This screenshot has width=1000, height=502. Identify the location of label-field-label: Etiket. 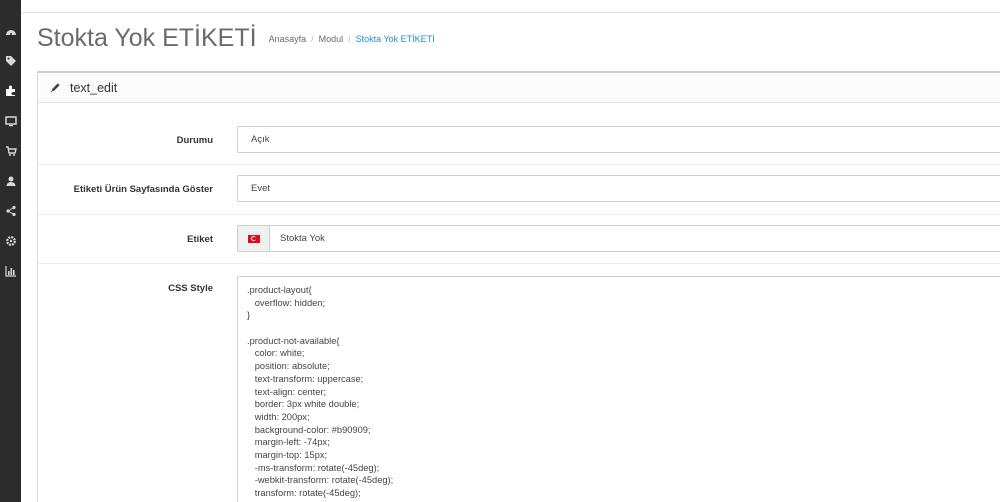
(200, 239).